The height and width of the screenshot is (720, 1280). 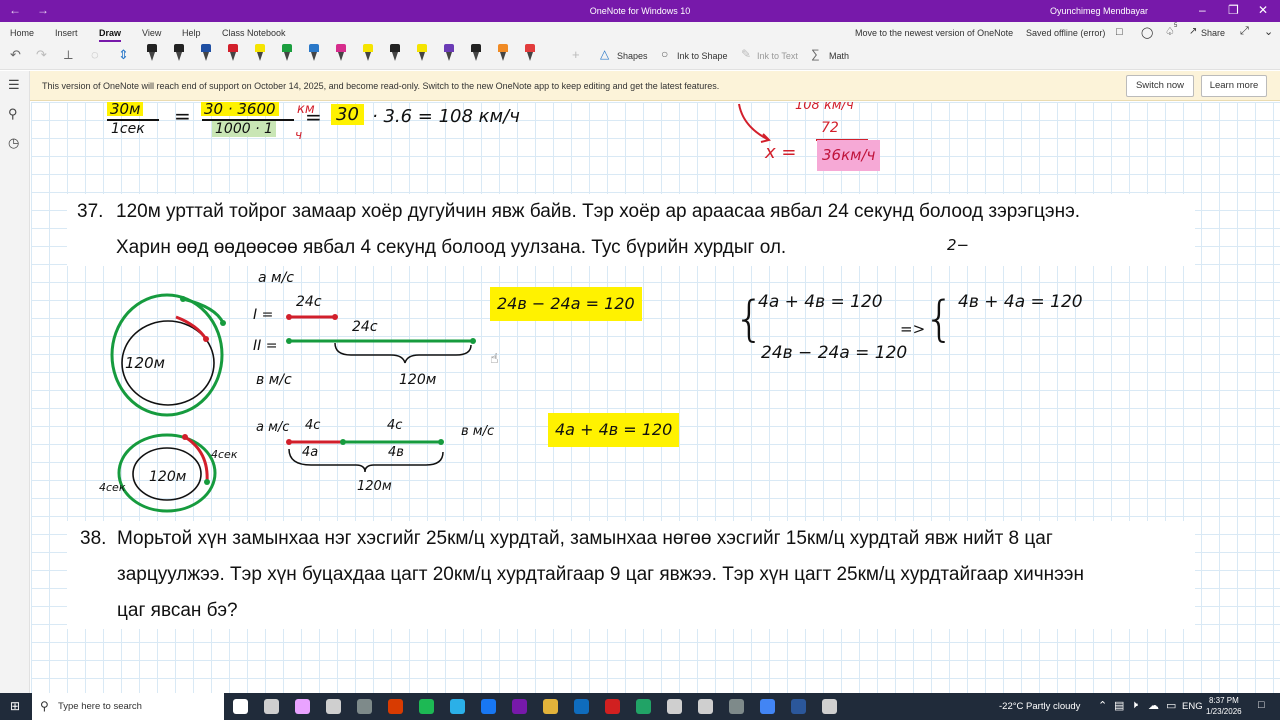 I want to click on volume-icon: 🕨, so click(x=1134, y=705).